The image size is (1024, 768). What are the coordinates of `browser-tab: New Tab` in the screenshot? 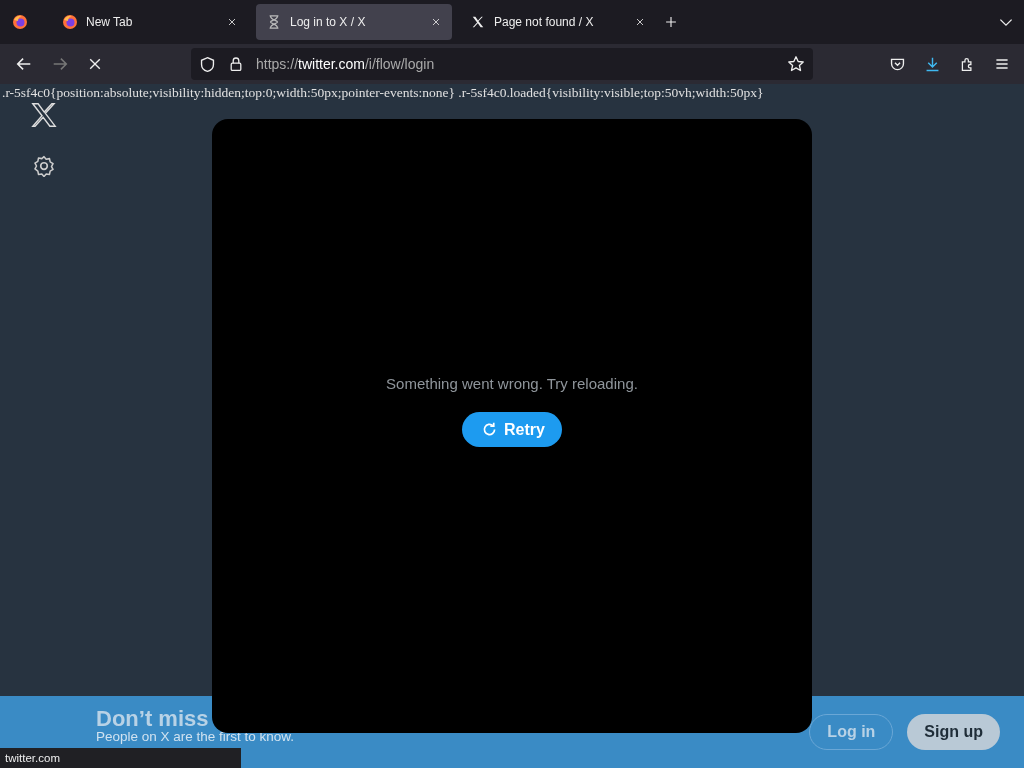 It's located at (150, 22).